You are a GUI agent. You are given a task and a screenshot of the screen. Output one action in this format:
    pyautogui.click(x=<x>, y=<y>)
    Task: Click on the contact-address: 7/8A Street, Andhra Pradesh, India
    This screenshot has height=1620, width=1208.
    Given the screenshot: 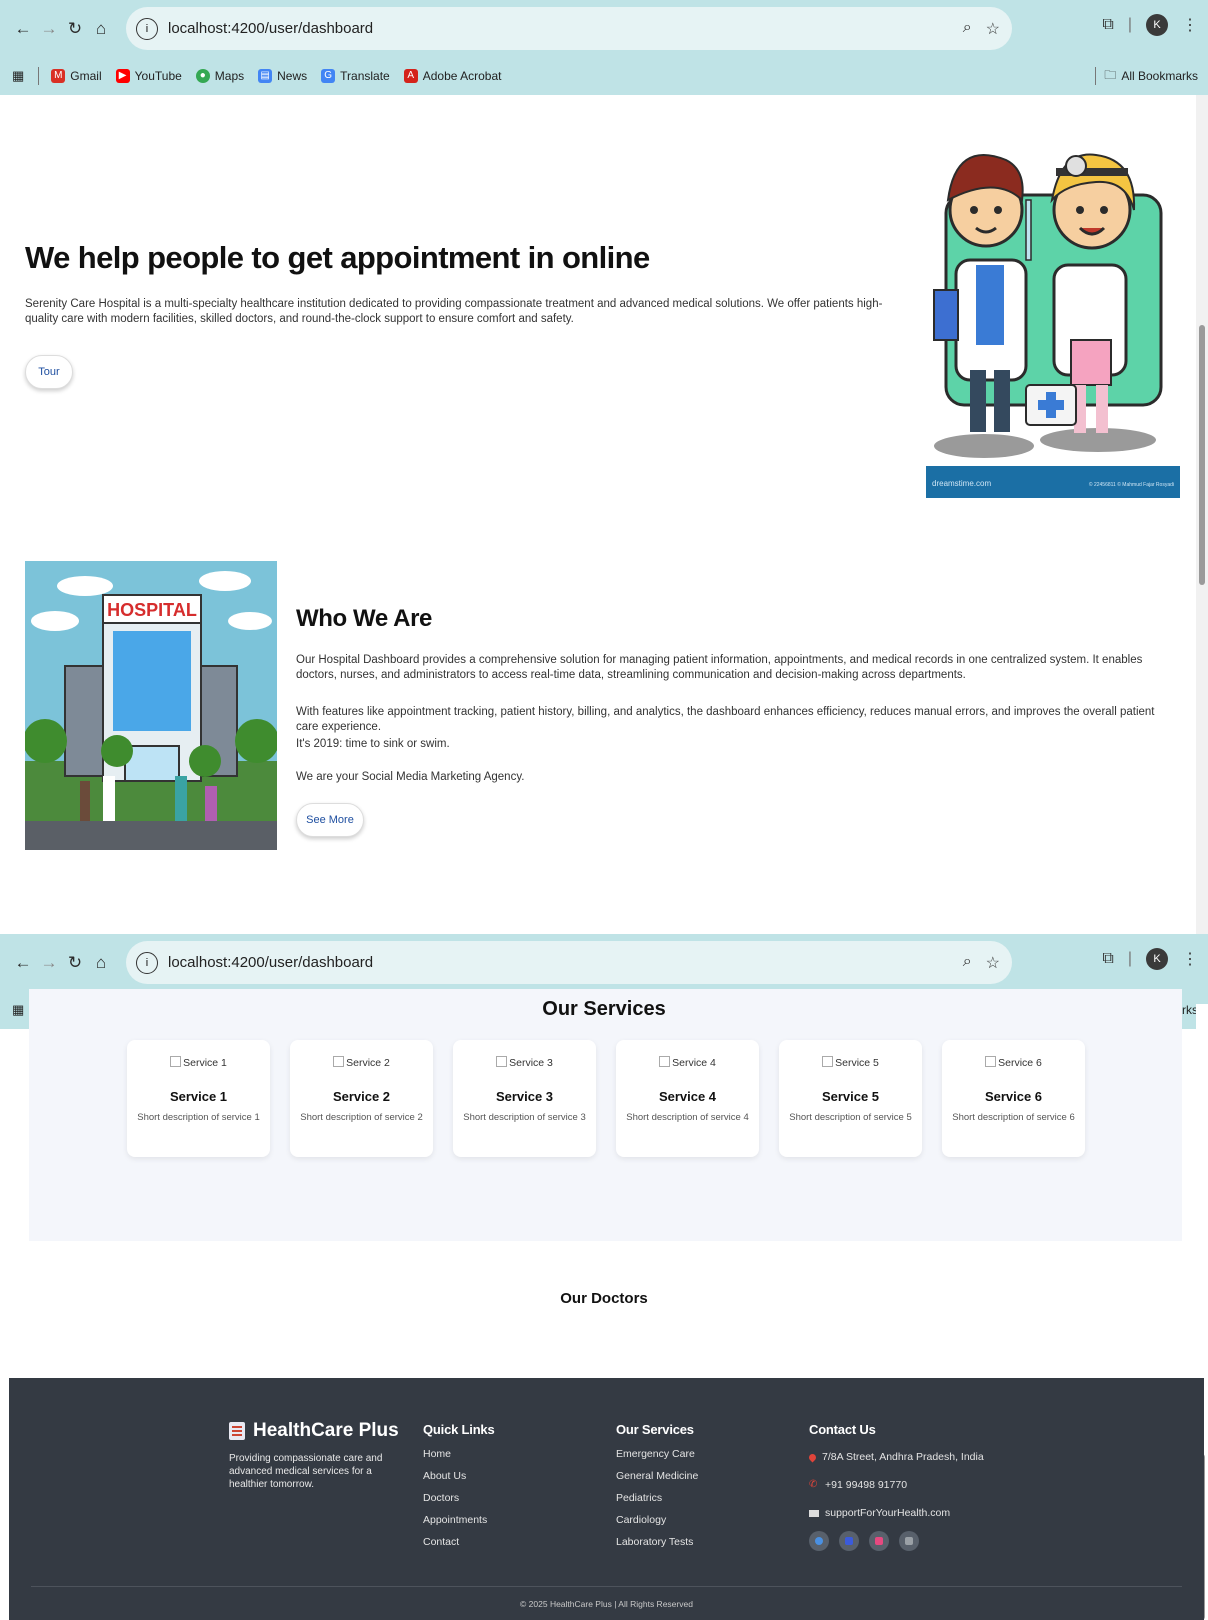 What is the action you would take?
    pyautogui.click(x=895, y=1457)
    